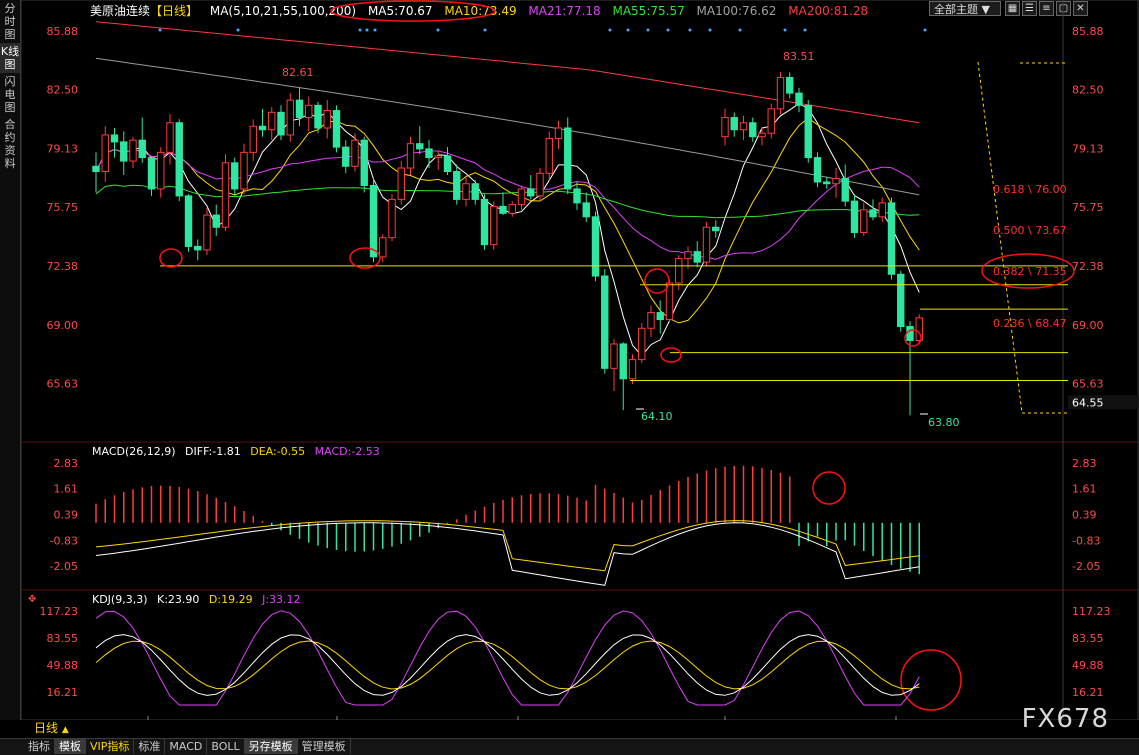 The image size is (1139, 755). What do you see at coordinates (39, 746) in the screenshot?
I see `tab-indicator: 指标` at bounding box center [39, 746].